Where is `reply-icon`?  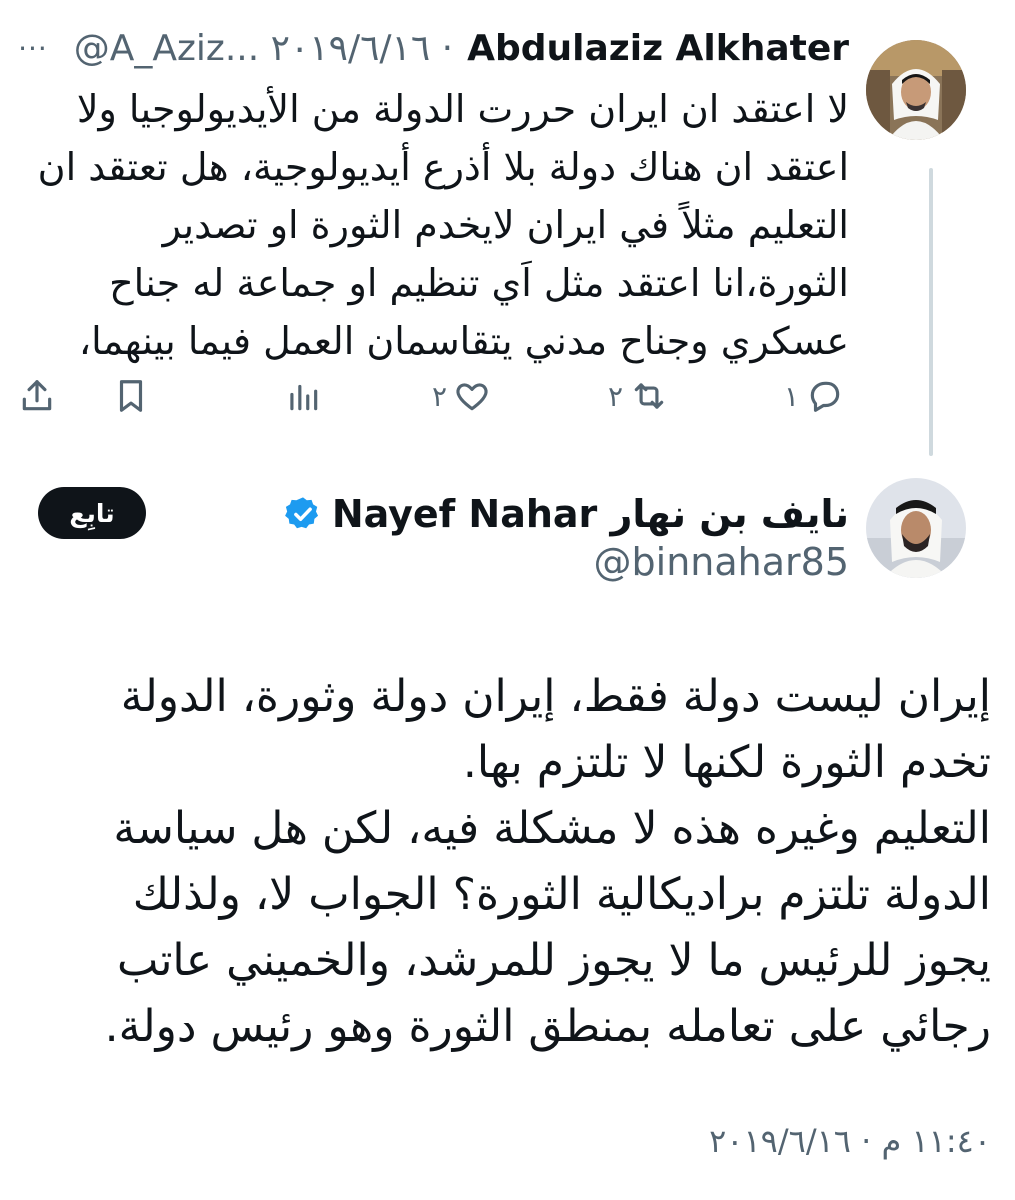
reply-icon is located at coordinates (825, 396).